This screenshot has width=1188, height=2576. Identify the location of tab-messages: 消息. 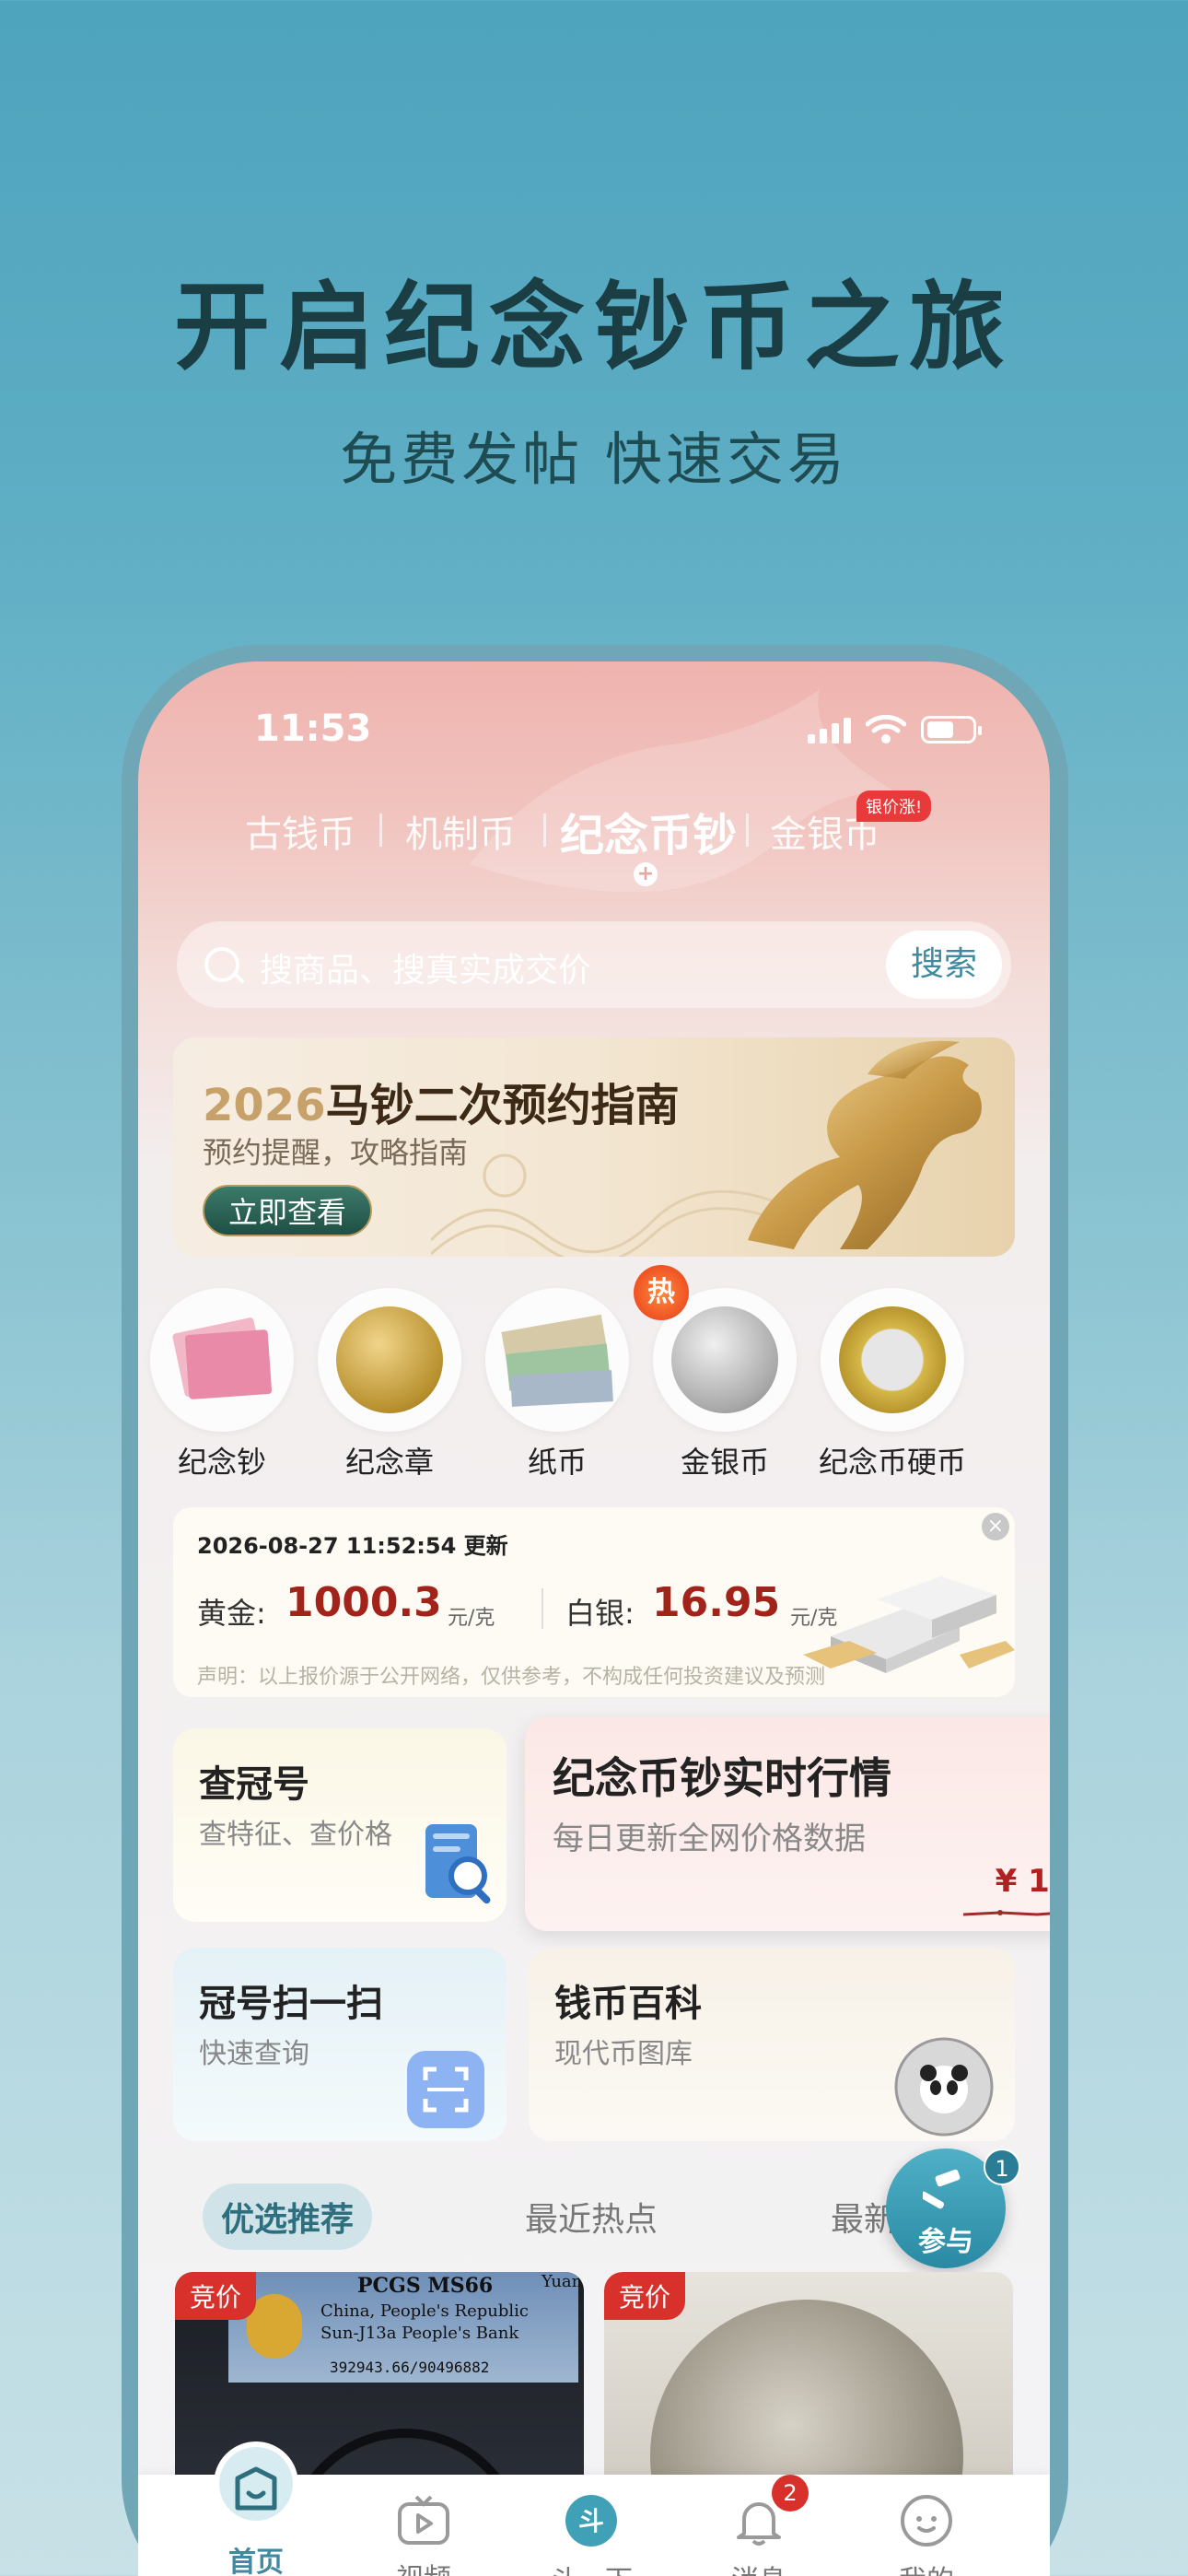
(759, 2525).